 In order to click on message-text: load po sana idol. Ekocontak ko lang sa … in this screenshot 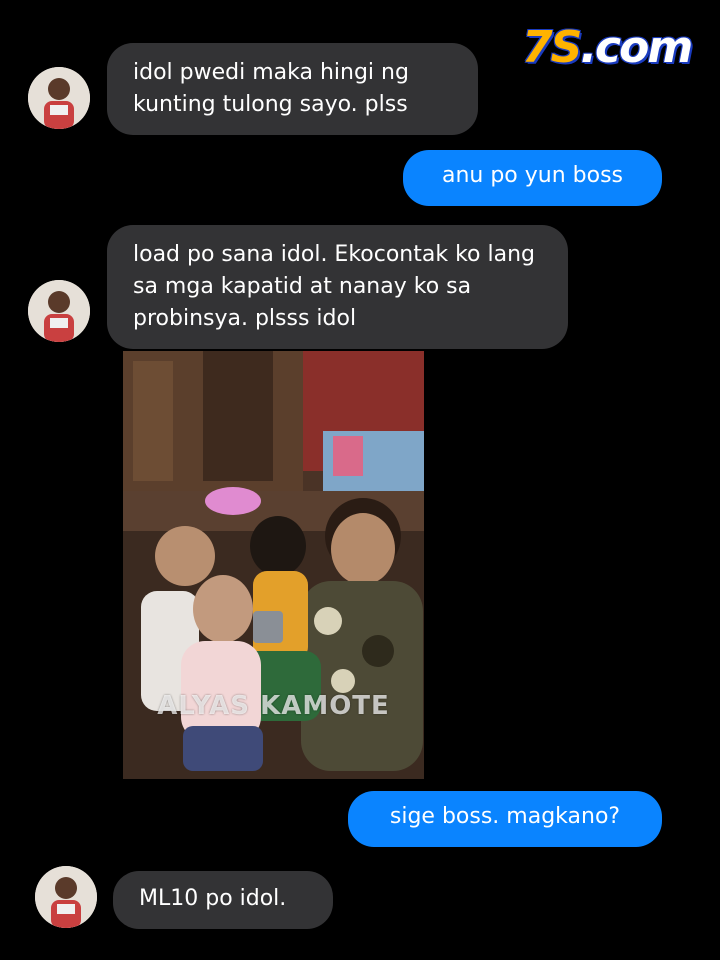, I will do `click(334, 286)`.